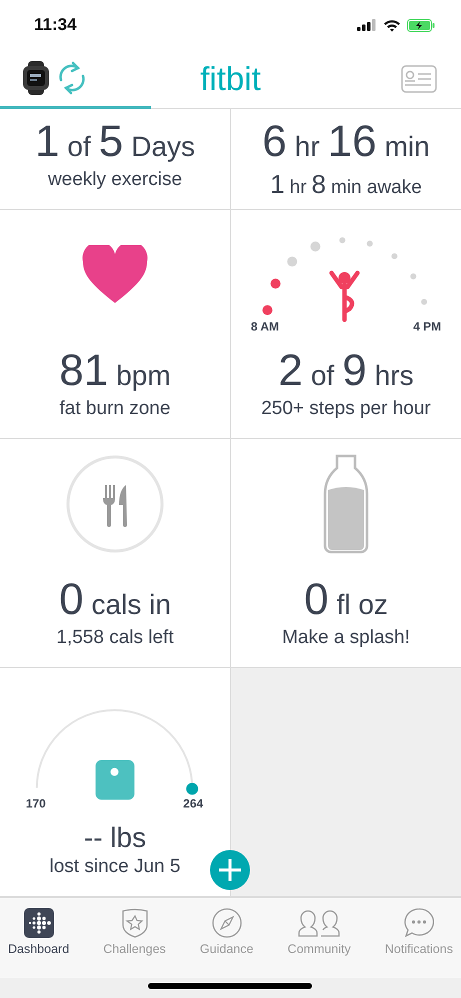 Image resolution: width=461 pixels, height=998 pixels. I want to click on sleep-tile: 6 hr 16 min 1 hr 8 min awake, so click(346, 159).